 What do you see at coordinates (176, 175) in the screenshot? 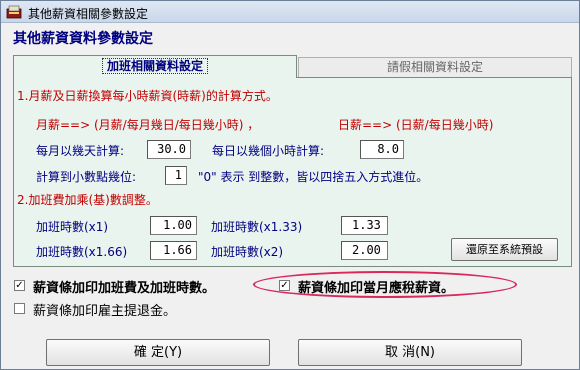
I see `decimal-places-input: 1` at bounding box center [176, 175].